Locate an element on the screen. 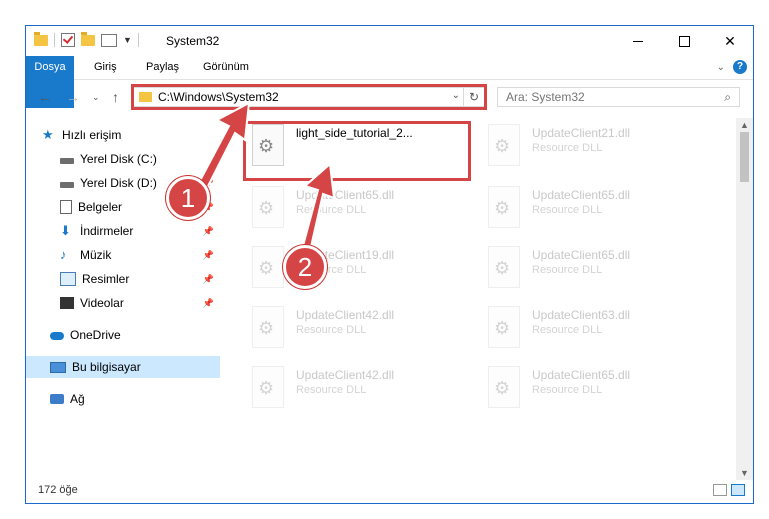 The image size is (769, 519). status-bar: 172 öğe is located at coordinates (389, 490).